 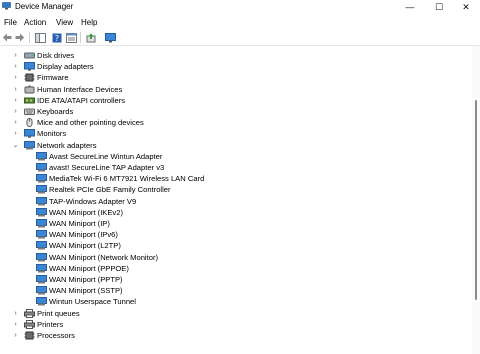 What do you see at coordinates (235, 335) in the screenshot?
I see `tree-category-processors: › Processors` at bounding box center [235, 335].